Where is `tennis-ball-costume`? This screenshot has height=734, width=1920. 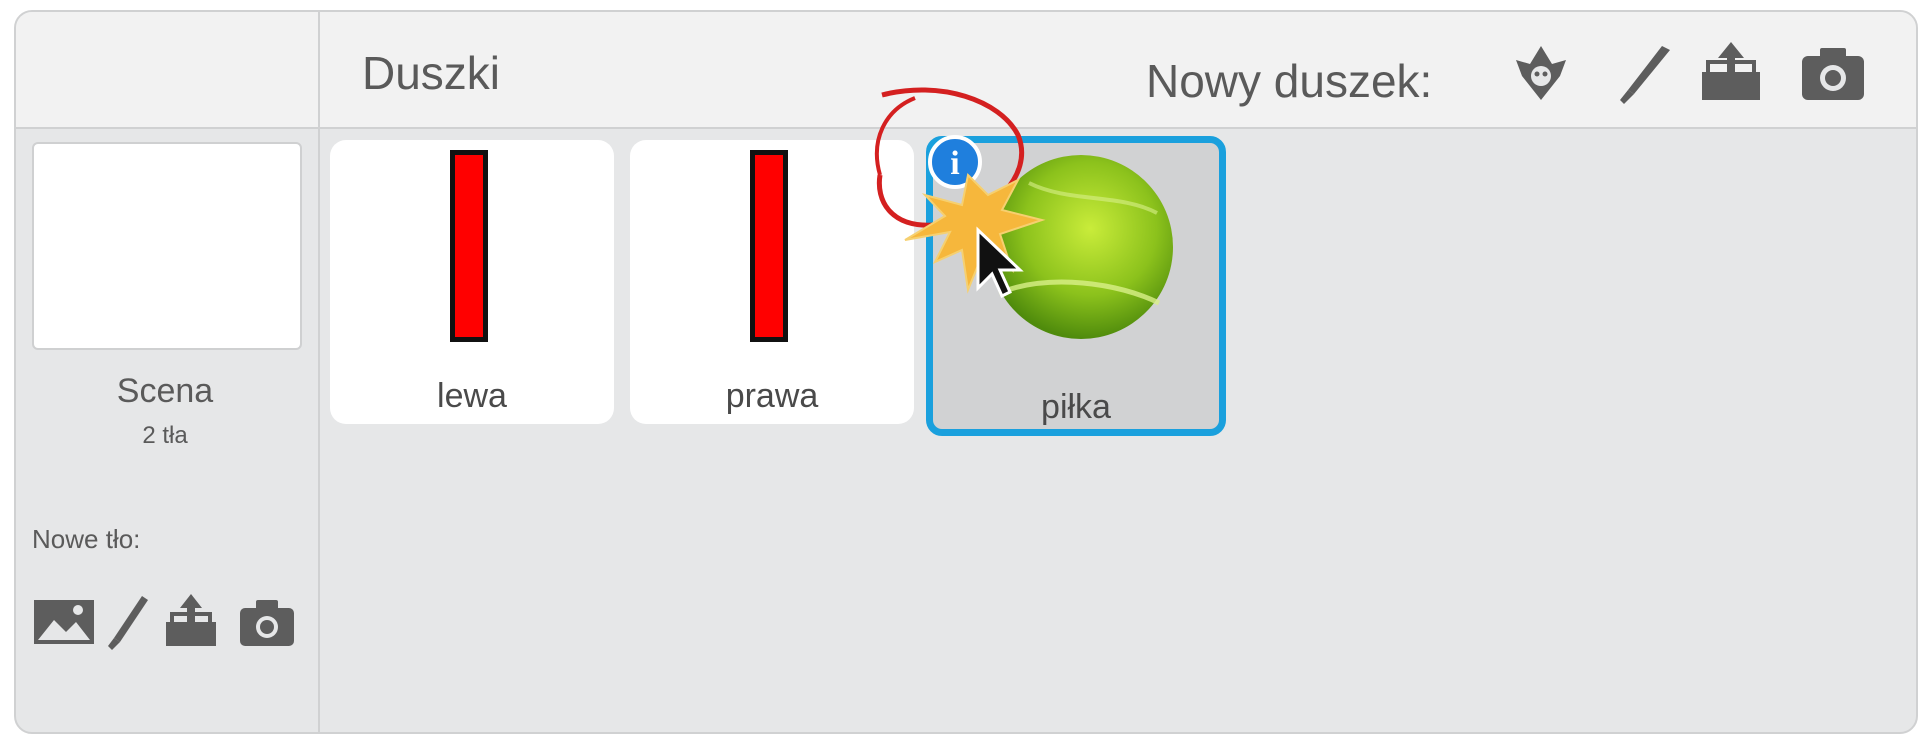 tennis-ball-costume is located at coordinates (1081, 247).